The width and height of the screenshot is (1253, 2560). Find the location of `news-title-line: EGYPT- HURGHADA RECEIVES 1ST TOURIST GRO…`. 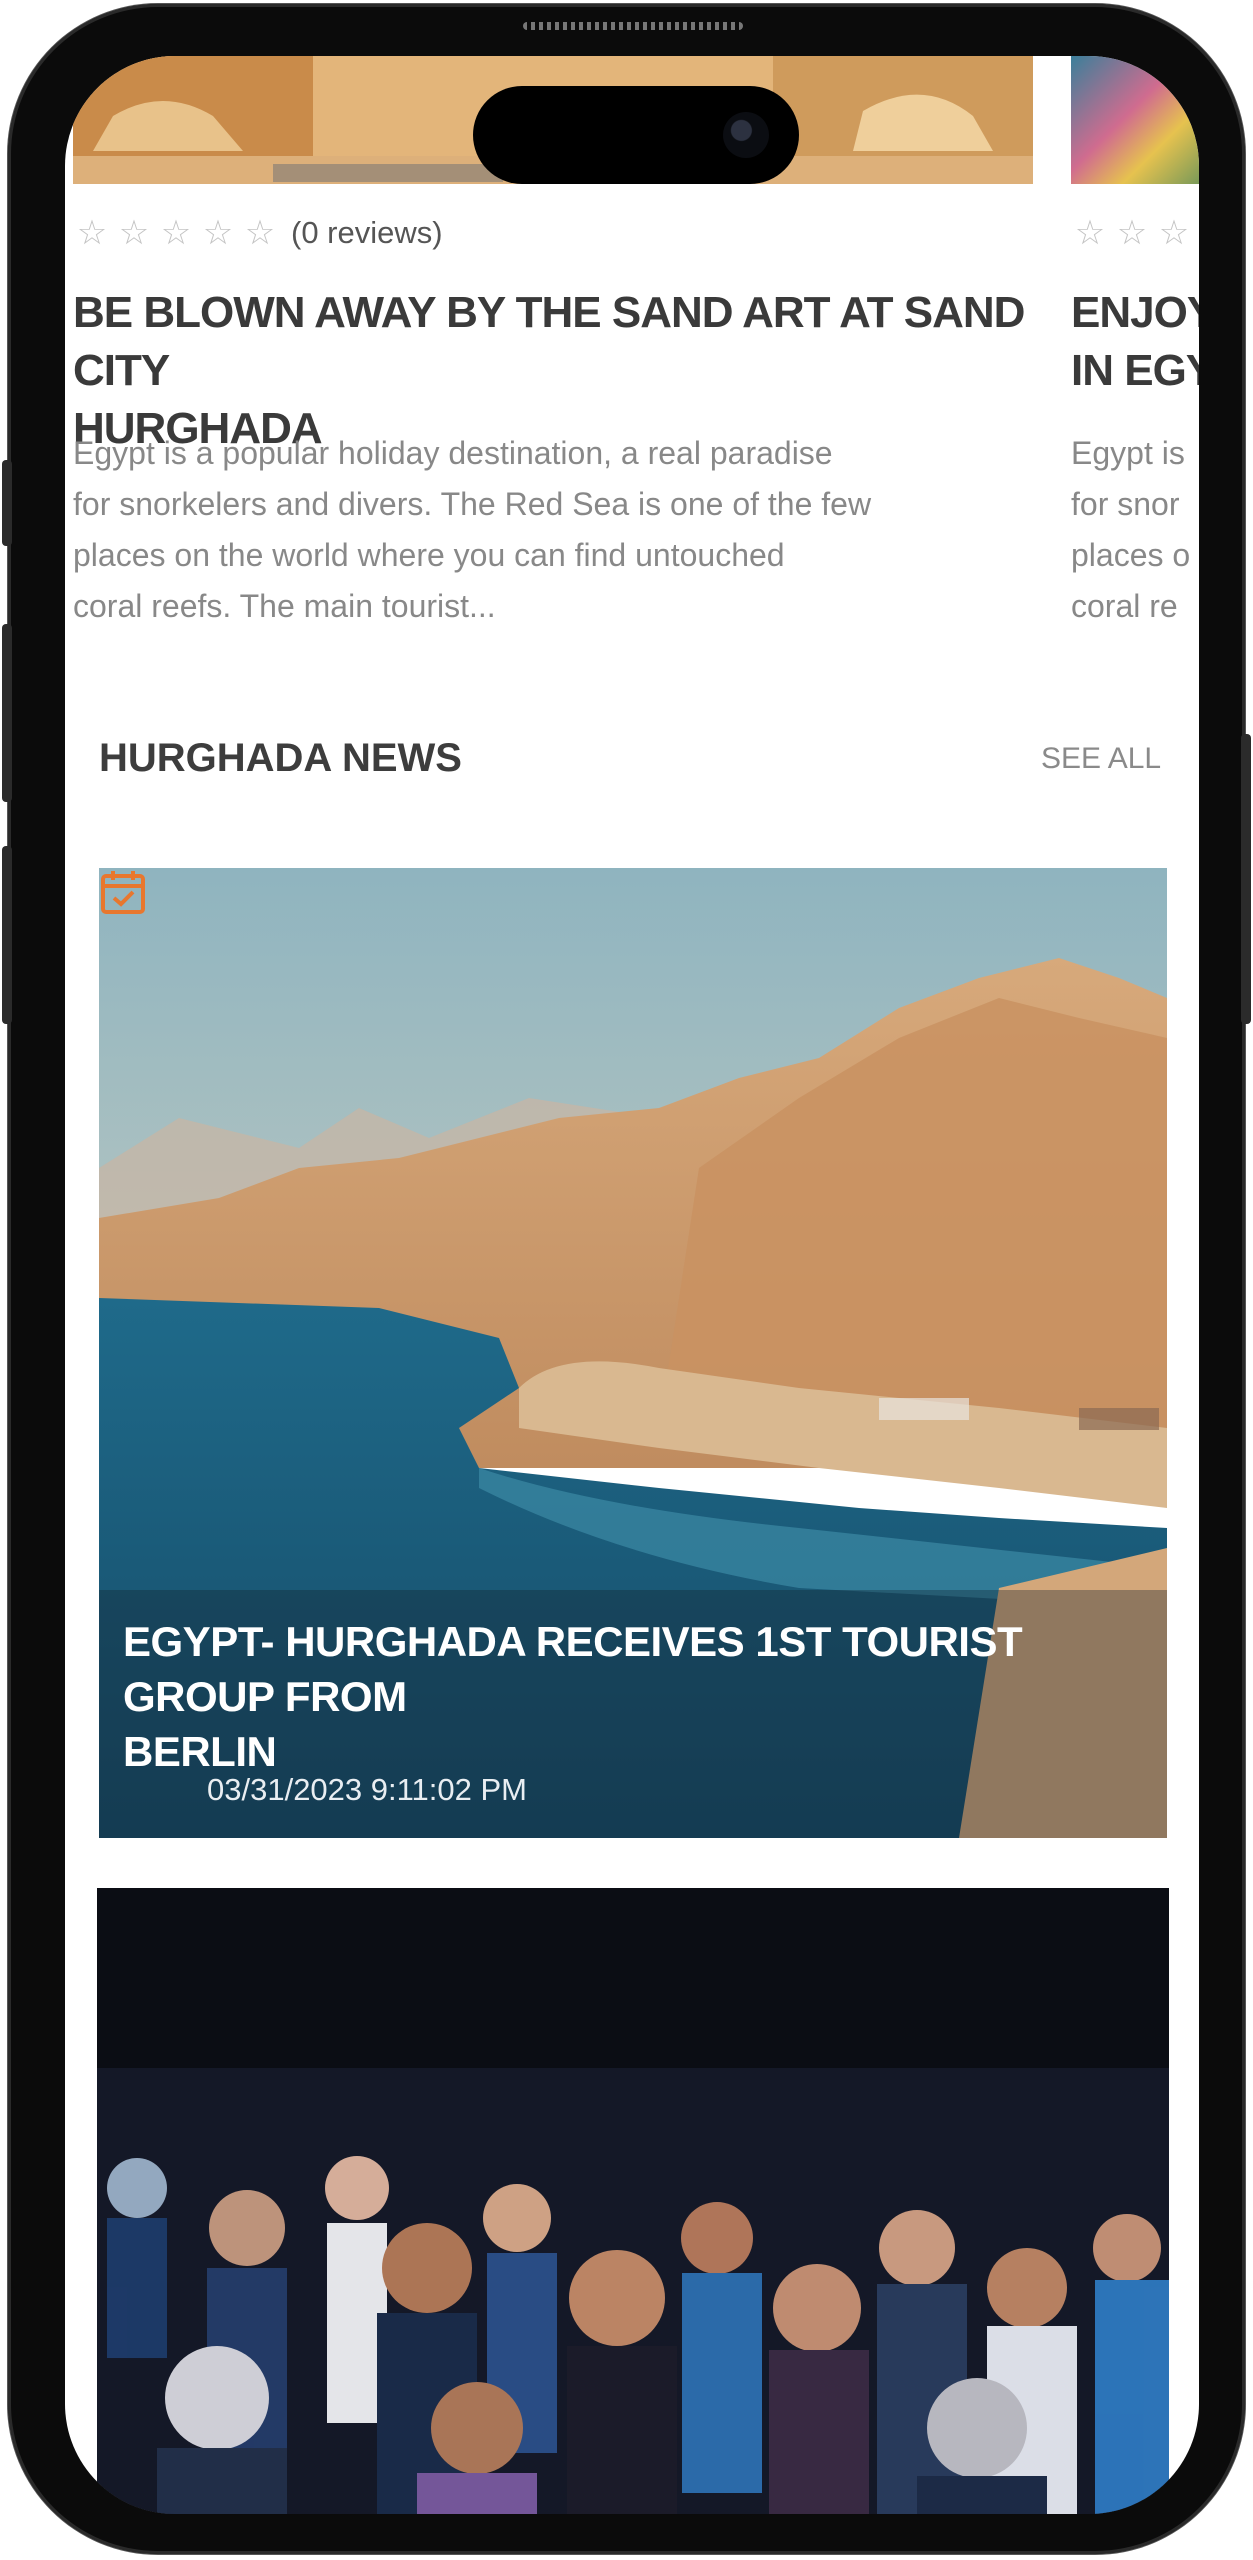

news-title-line: EGYPT- HURGHADA RECEIVES 1ST TOURIST GRO… is located at coordinates (573, 1669).